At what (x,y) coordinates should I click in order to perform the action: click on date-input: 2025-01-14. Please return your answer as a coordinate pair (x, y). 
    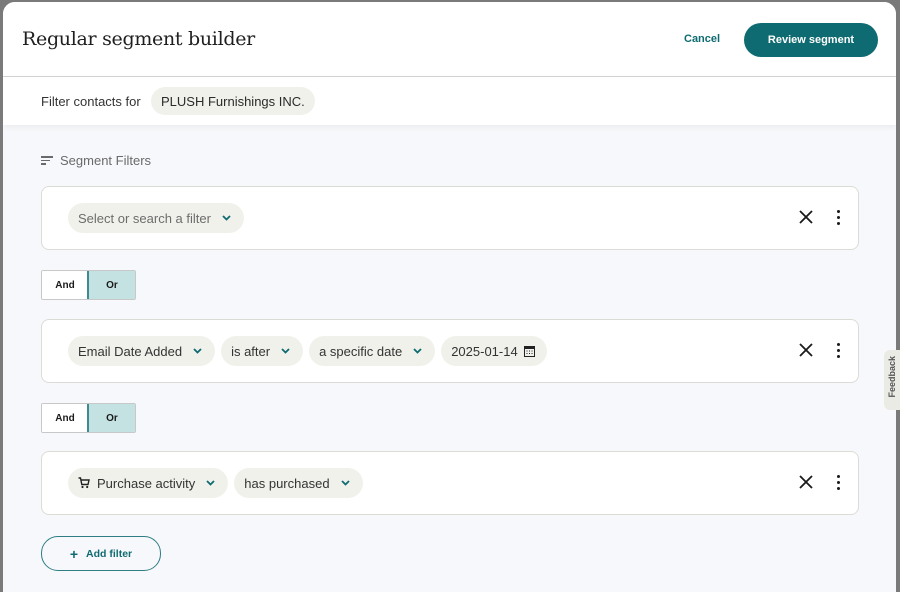
    Looking at the image, I should click on (494, 351).